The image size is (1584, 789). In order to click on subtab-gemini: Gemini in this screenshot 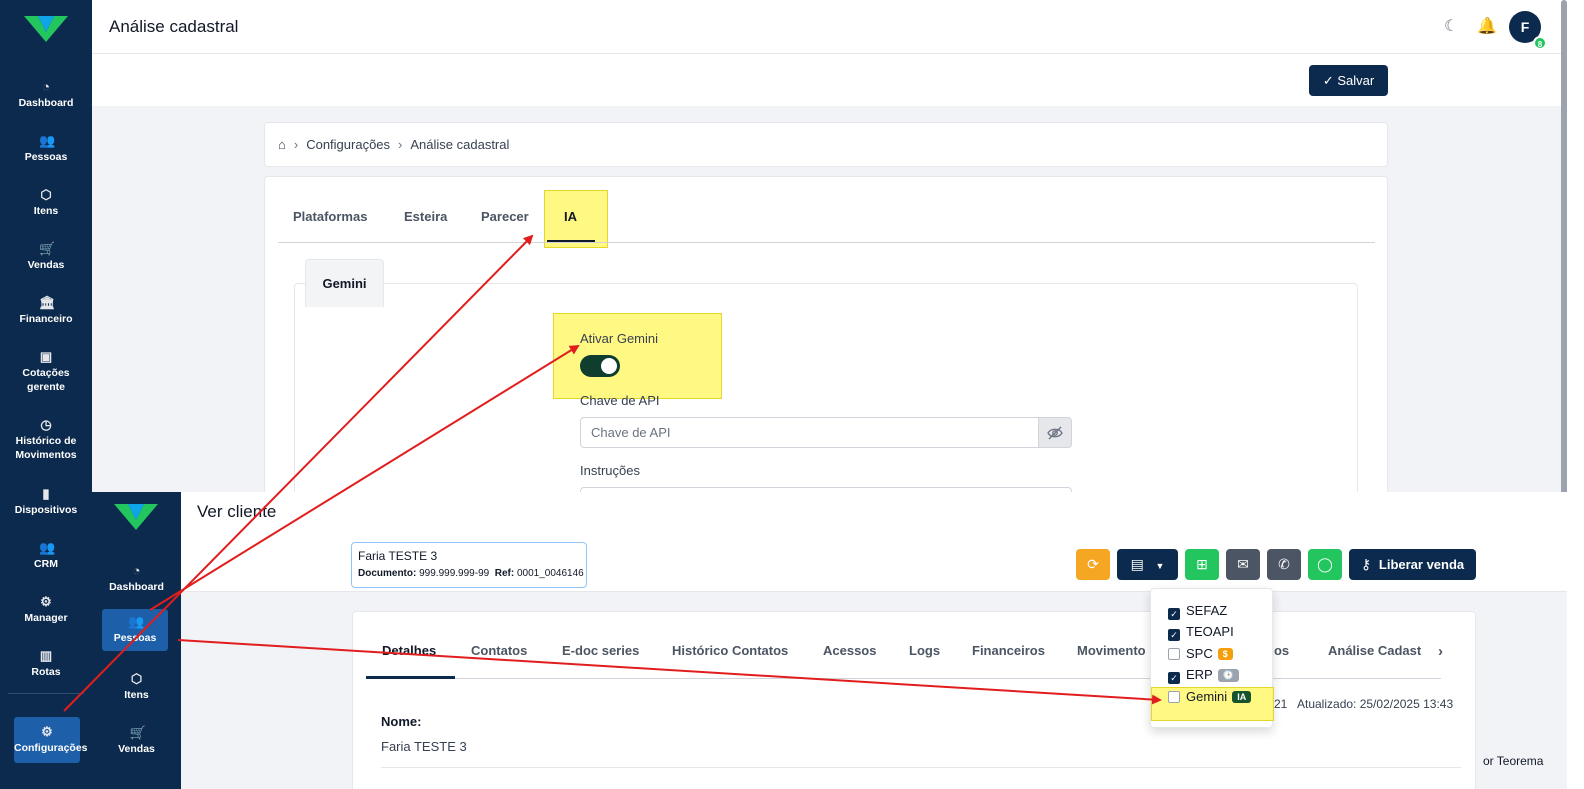, I will do `click(344, 283)`.